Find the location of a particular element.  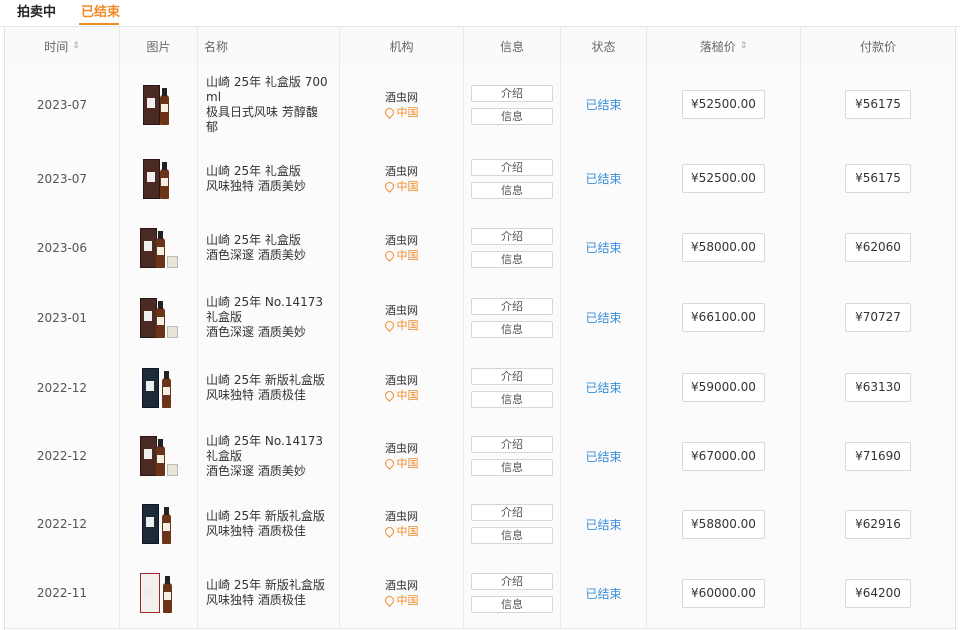

header-time: 时间 ⇕ is located at coordinates (62, 46).